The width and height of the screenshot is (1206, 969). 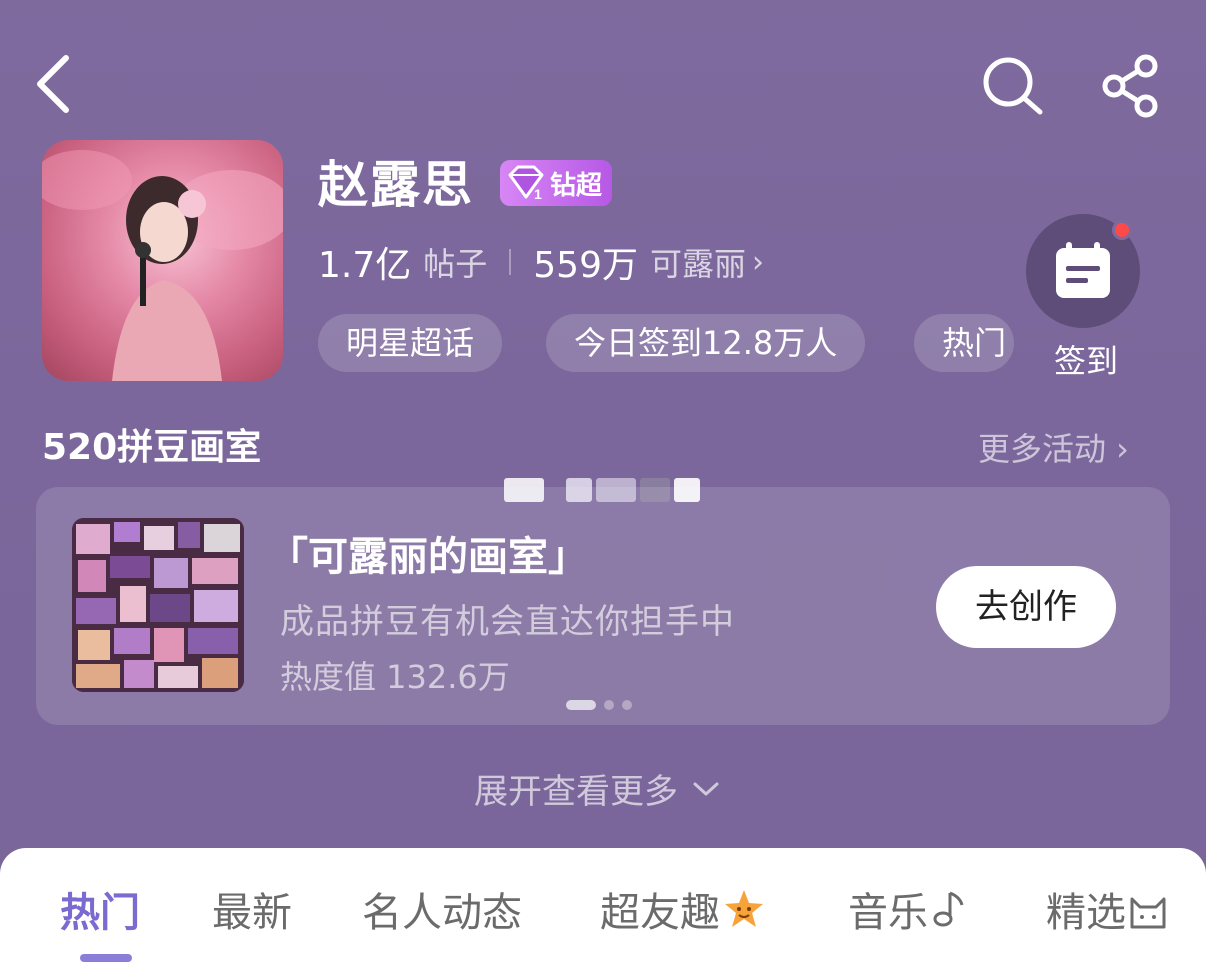 I want to click on activity-name: 「可露丽的画室」, so click(x=428, y=557).